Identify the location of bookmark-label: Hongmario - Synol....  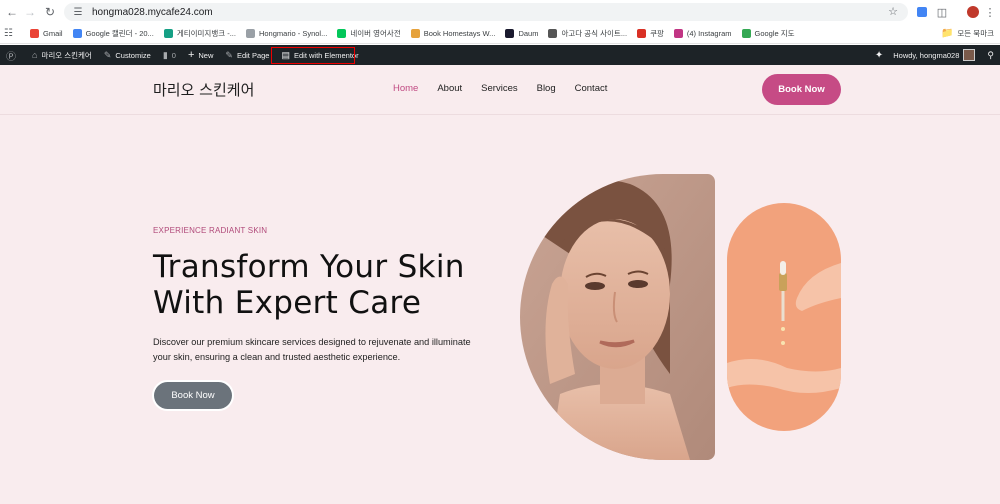
(293, 33).